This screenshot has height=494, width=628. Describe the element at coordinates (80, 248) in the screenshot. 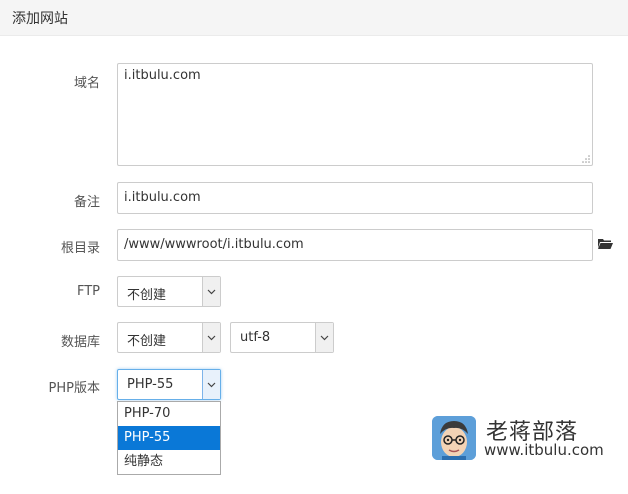

I see `root-dir-label: 根目录` at that location.